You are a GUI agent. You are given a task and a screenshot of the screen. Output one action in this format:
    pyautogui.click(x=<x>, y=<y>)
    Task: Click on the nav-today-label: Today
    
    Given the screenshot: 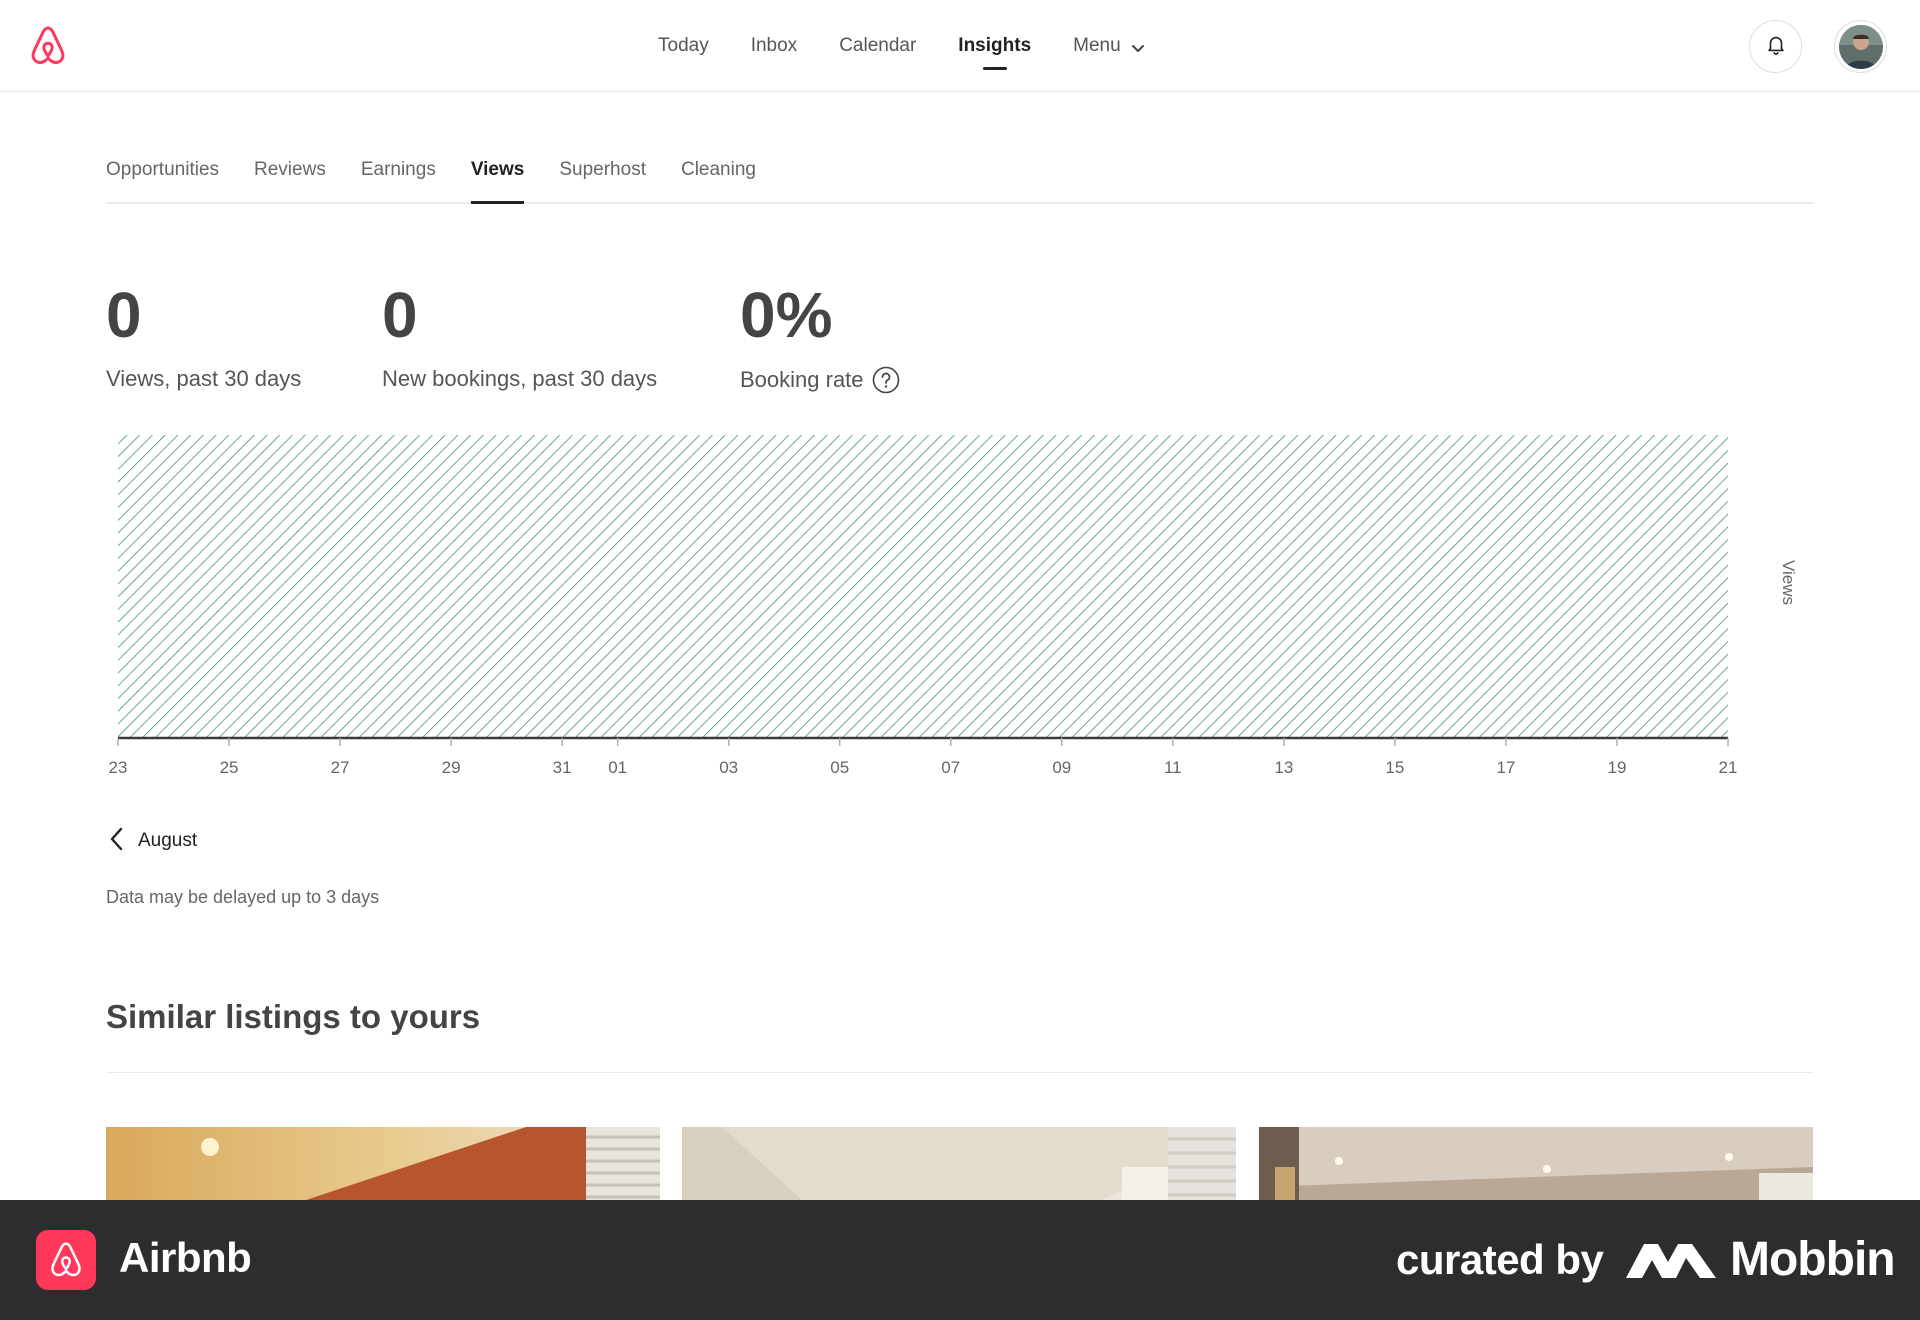 What is the action you would take?
    pyautogui.click(x=683, y=45)
    